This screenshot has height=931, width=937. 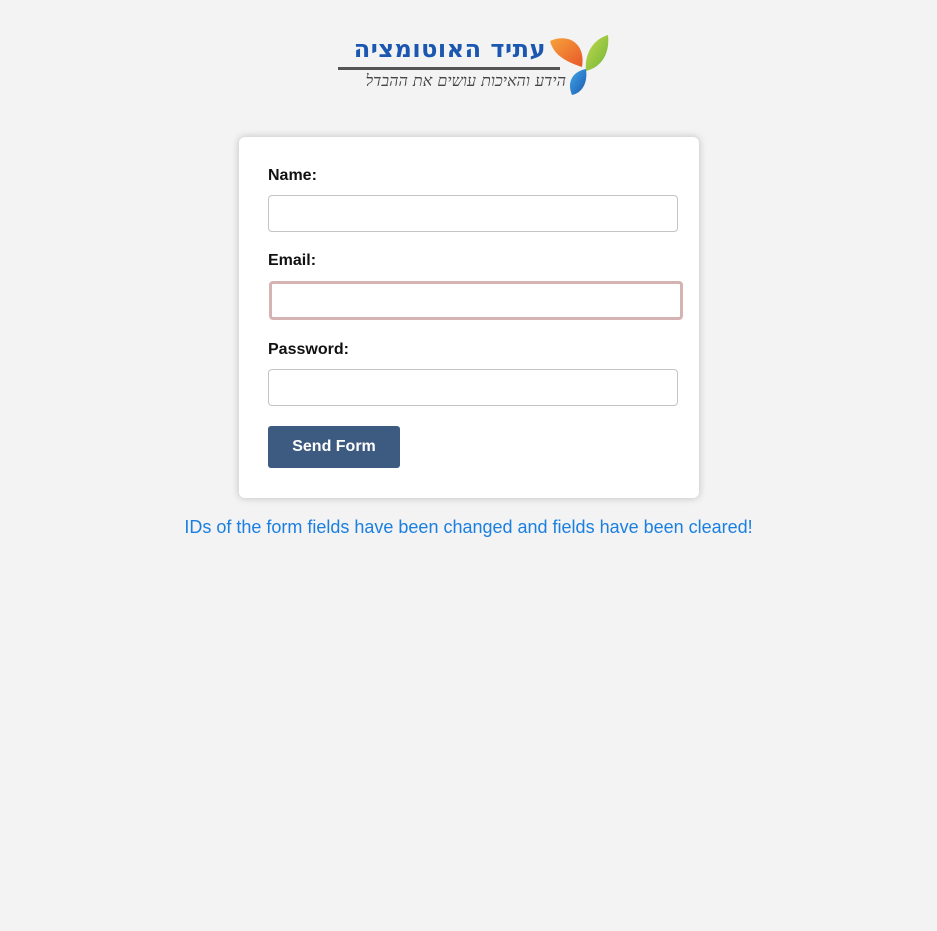 I want to click on logo-divider, so click(x=449, y=68).